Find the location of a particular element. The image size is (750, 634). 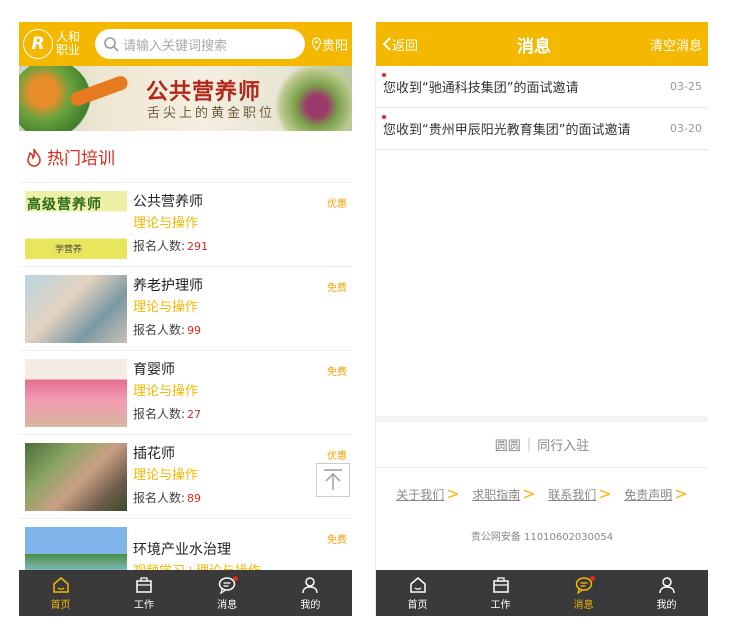

icp-record: 贵公网安备 11010602030054 is located at coordinates (542, 537).